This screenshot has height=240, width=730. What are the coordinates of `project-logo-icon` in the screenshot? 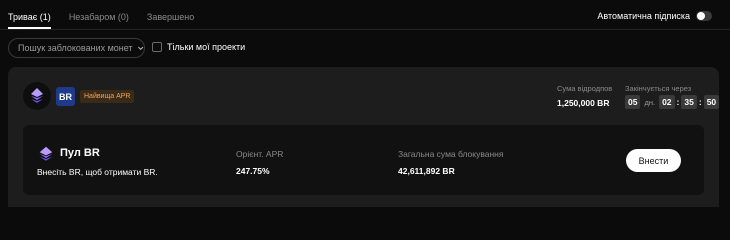 It's located at (37, 96).